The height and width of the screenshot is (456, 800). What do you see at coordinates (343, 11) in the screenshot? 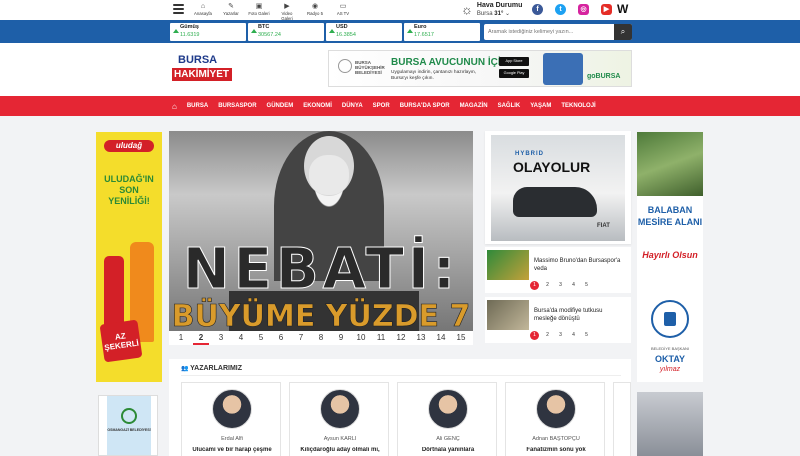
I see `nav-tv: ▭ AS TV` at bounding box center [343, 11].